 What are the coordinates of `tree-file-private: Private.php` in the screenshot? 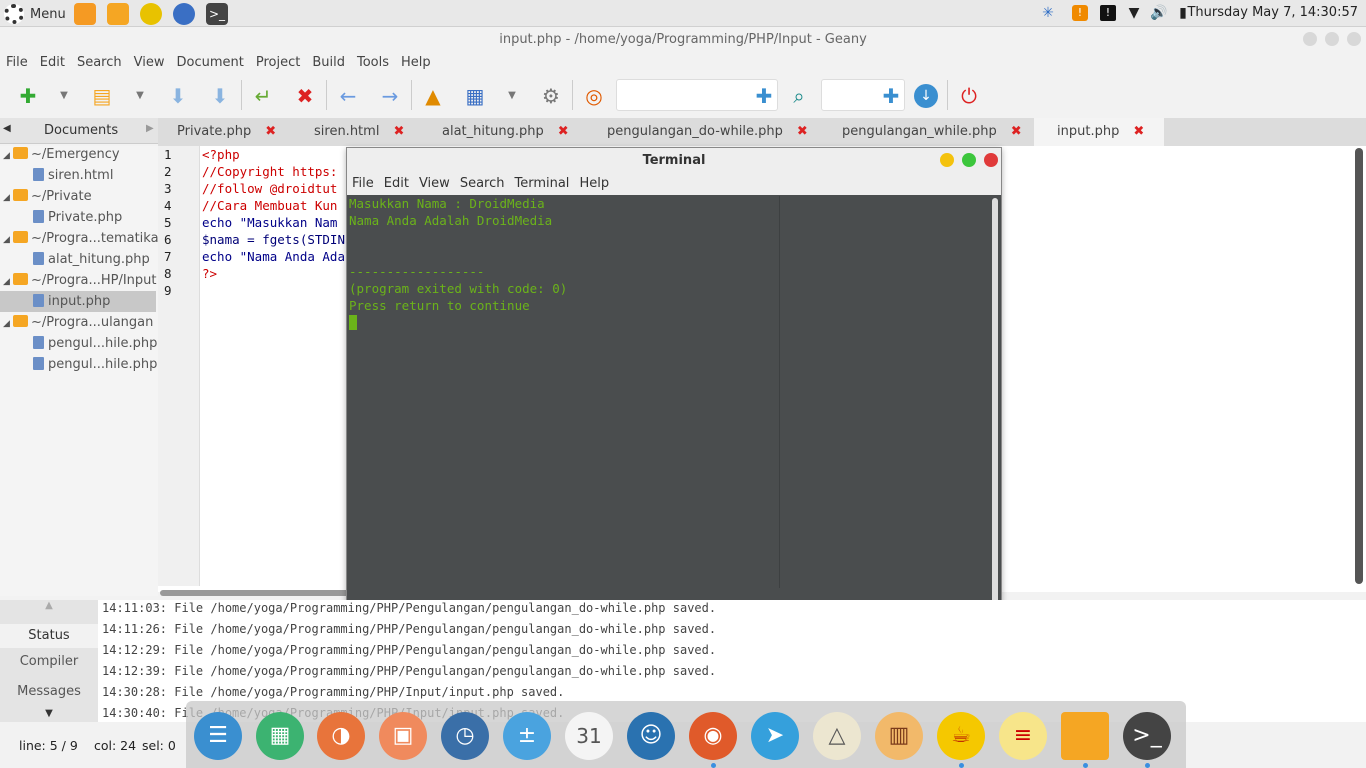 It's located at (77, 217).